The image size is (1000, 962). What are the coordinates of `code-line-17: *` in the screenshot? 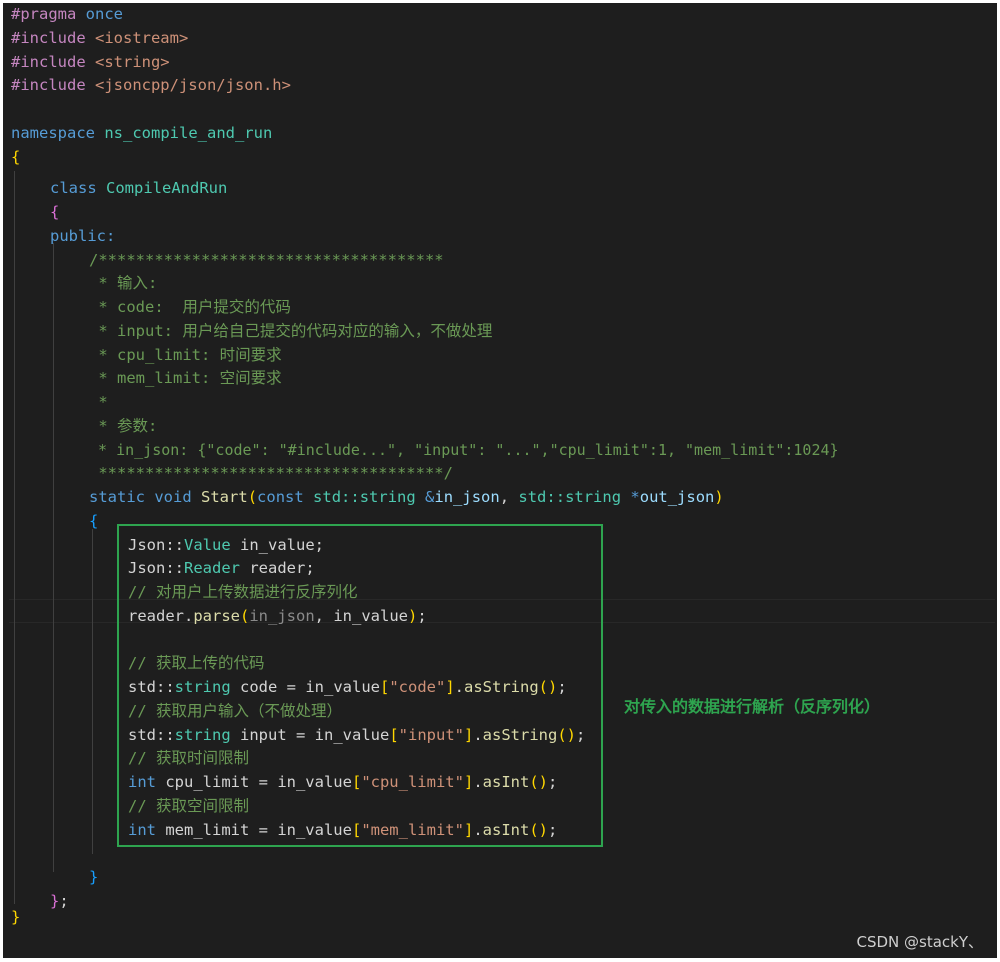 It's located at (98, 401).